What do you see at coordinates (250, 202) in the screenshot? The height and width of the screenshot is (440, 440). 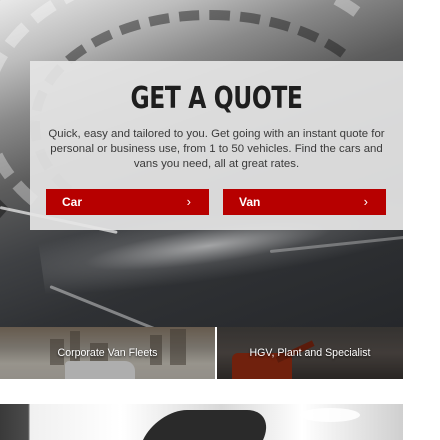 I see `van-quote-button-label: Van` at bounding box center [250, 202].